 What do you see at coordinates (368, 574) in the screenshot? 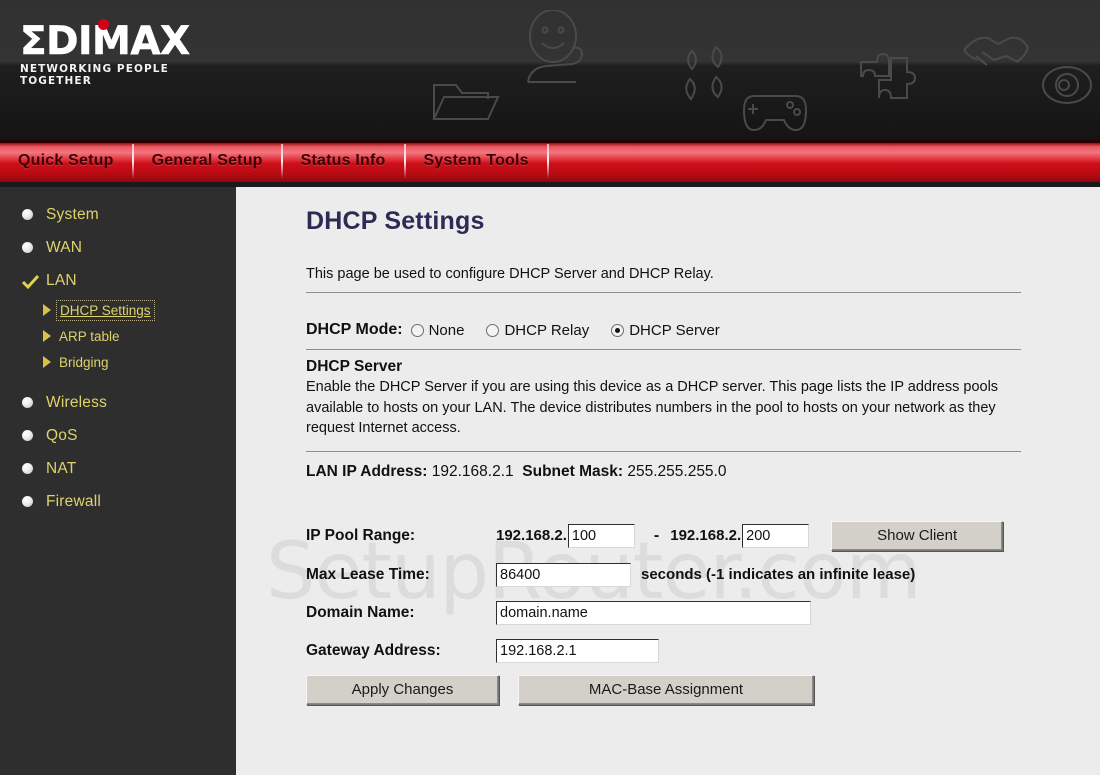
I see `max-lease-time-label: Max Lease Time:` at bounding box center [368, 574].